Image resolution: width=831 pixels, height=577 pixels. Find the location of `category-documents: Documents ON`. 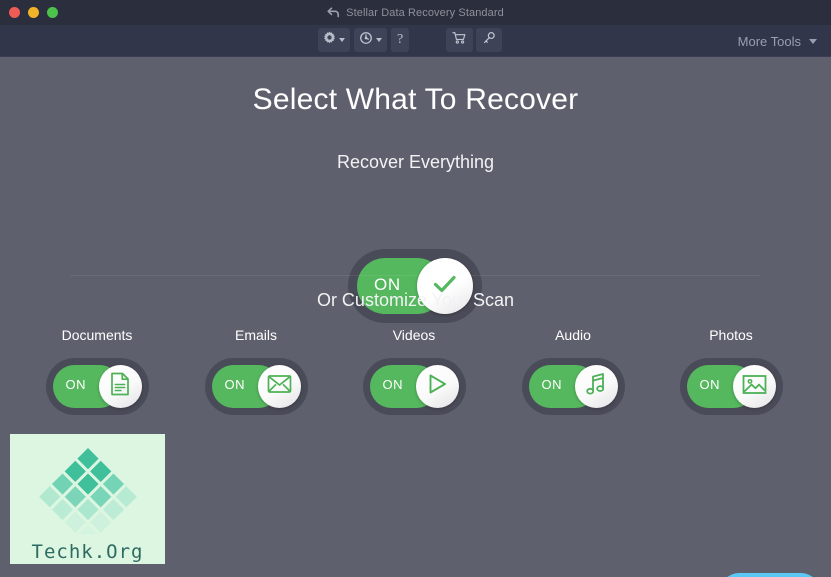

category-documents: Documents ON is located at coordinates (97, 371).